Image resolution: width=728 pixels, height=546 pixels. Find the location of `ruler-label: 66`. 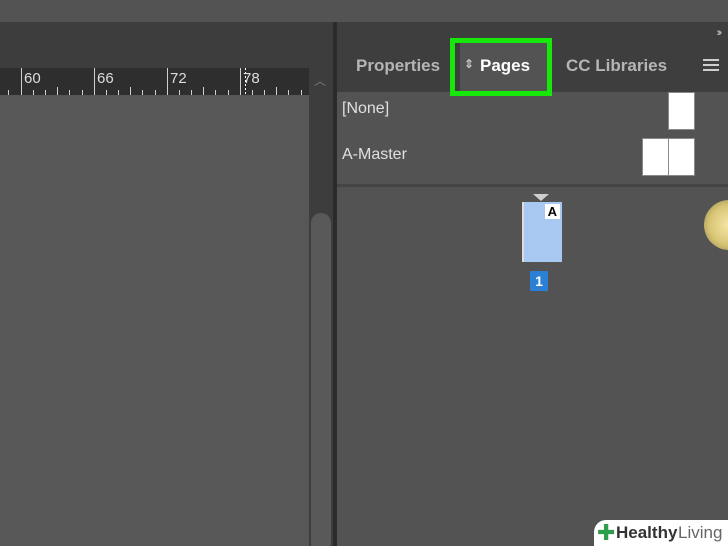

ruler-label: 66 is located at coordinates (105, 78).